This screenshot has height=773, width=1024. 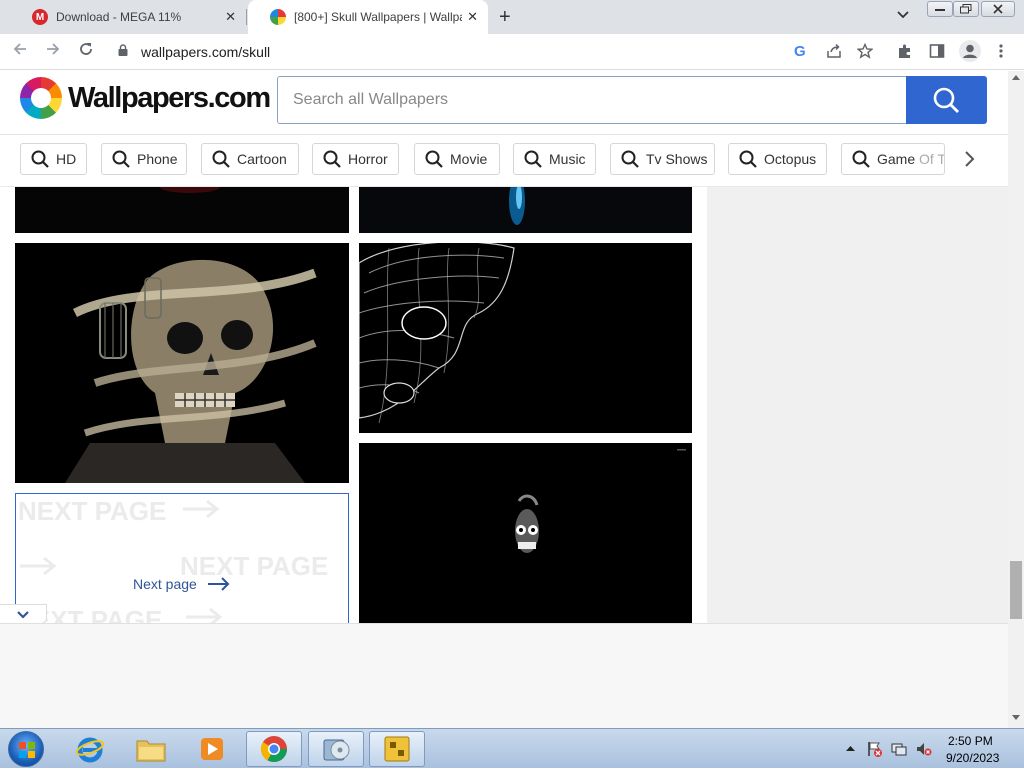 I want to click on clock-date: 9/20/2023, so click(x=972, y=758).